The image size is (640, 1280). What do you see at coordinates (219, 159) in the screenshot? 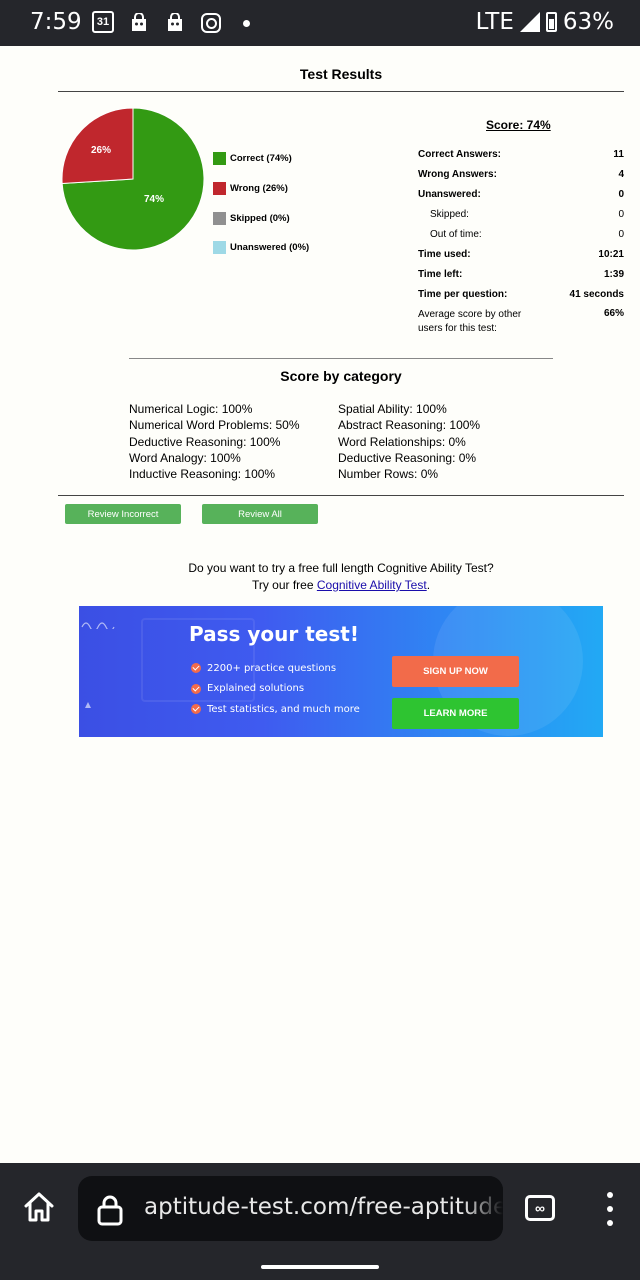
I see `legend-swatch-correct` at bounding box center [219, 159].